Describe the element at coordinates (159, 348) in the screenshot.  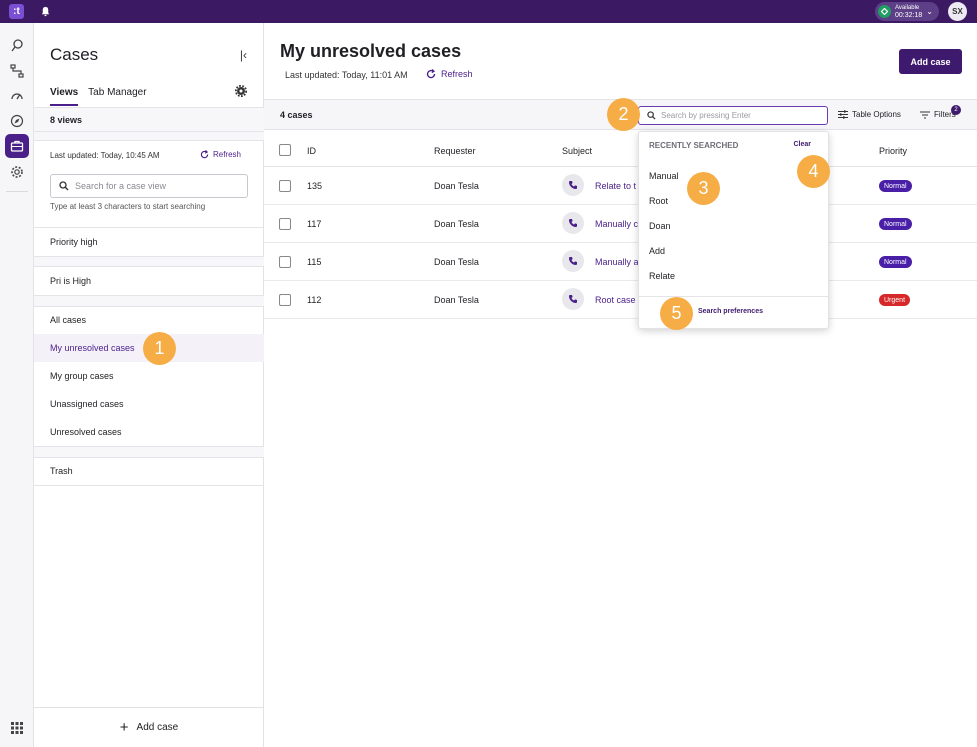
I see `callout-badge-1: 1` at that location.